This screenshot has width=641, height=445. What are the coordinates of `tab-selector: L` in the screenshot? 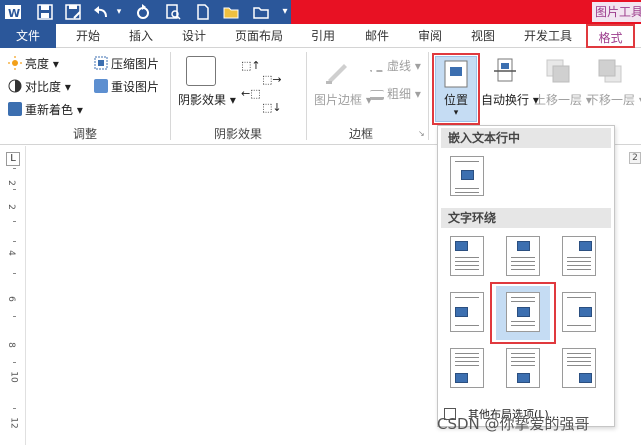 It's located at (13, 159).